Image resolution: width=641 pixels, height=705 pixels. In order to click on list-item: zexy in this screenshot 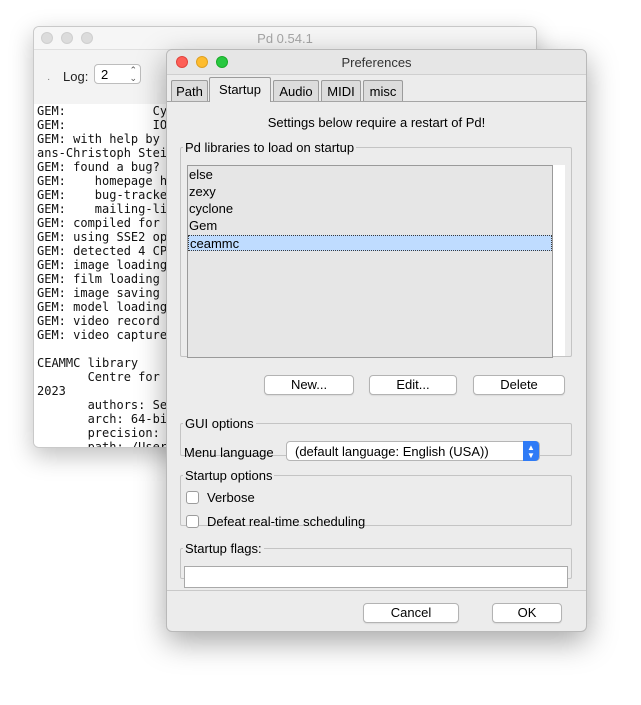, I will do `click(370, 192)`.